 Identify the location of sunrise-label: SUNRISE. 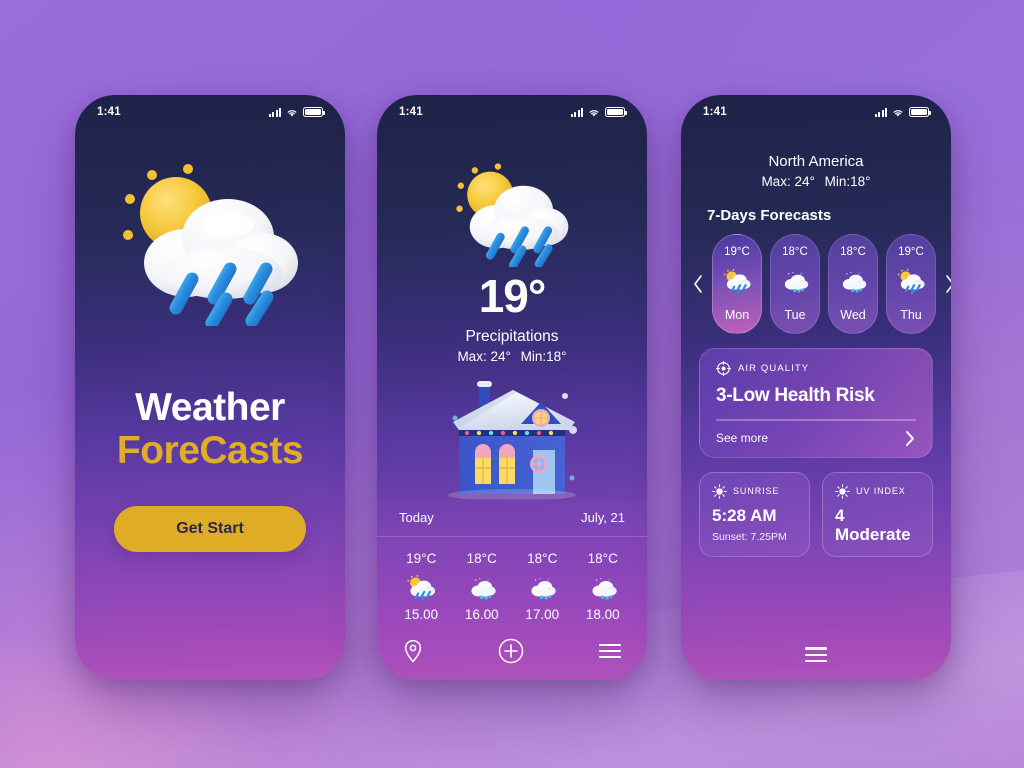
(756, 491).